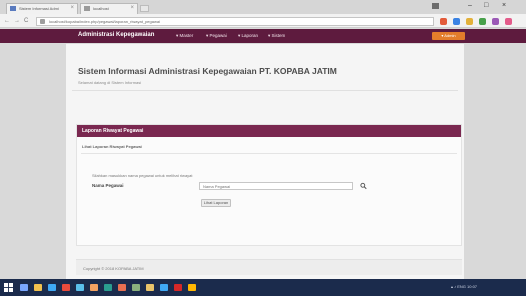 The width and height of the screenshot is (526, 296). Describe the element at coordinates (269, 131) in the screenshot. I see `panel-header: Laporan Riwayat Pegawai` at that location.